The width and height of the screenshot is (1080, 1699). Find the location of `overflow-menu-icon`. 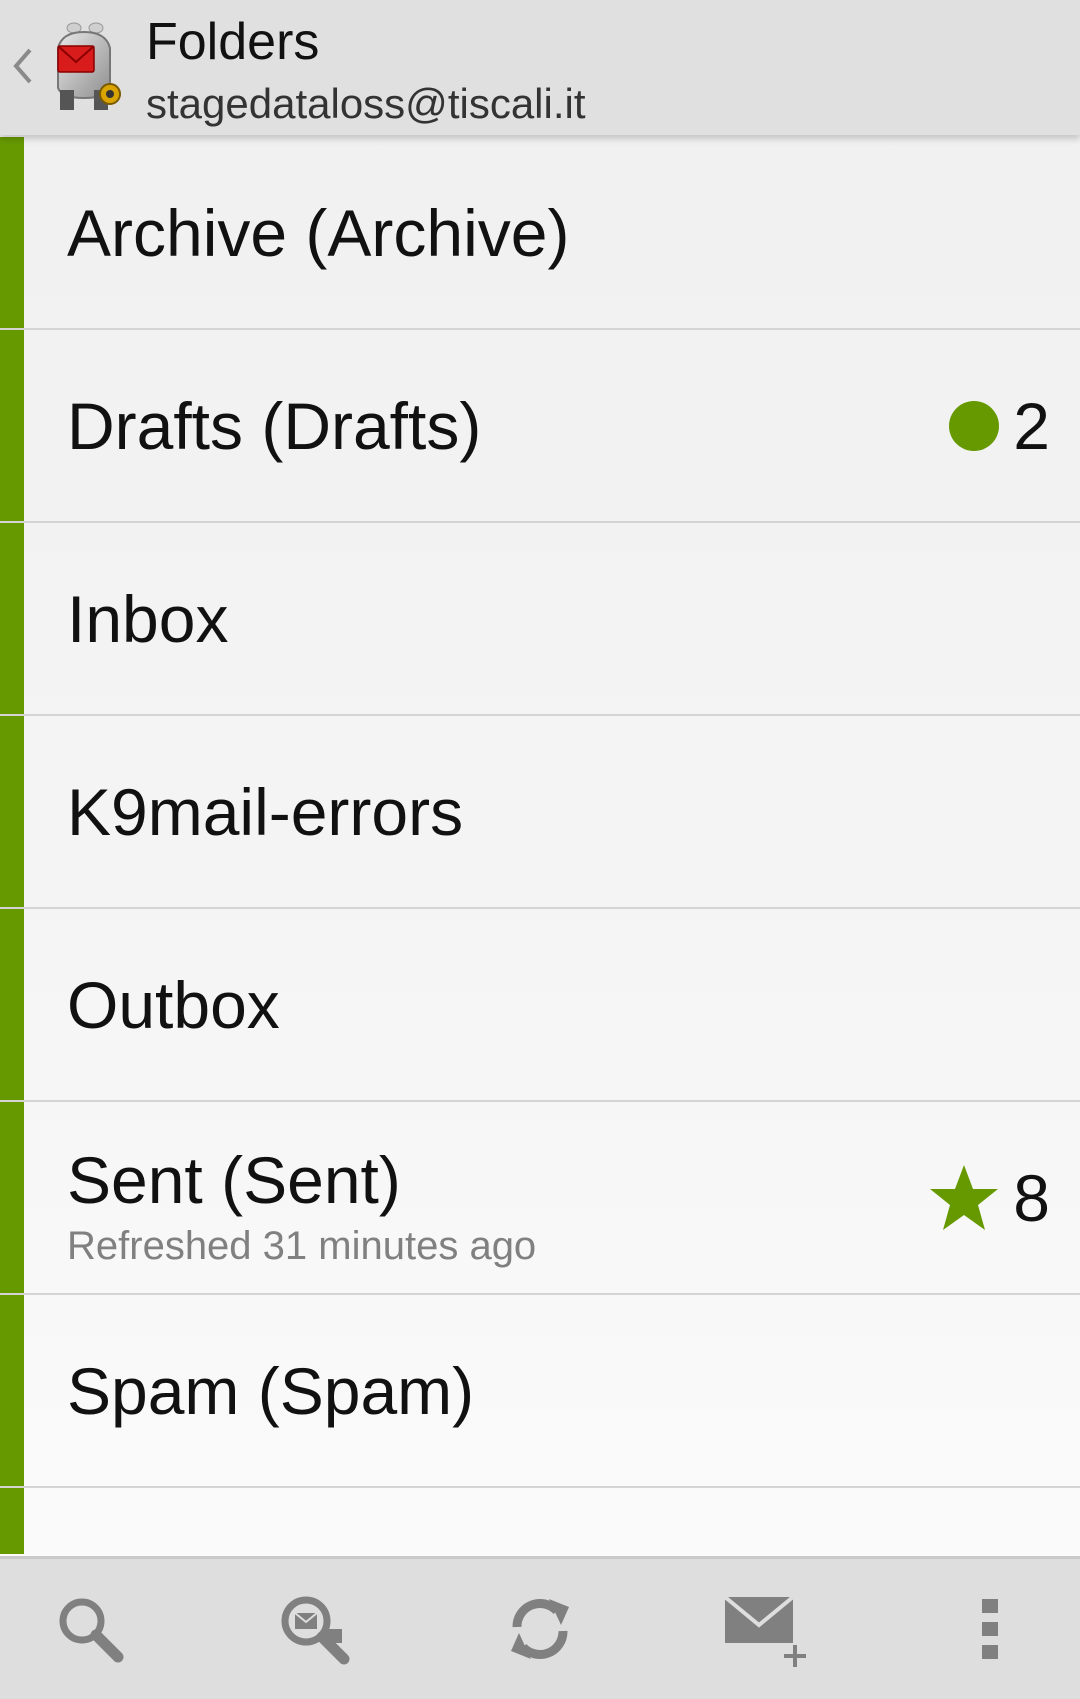

overflow-menu-icon is located at coordinates (990, 1629).